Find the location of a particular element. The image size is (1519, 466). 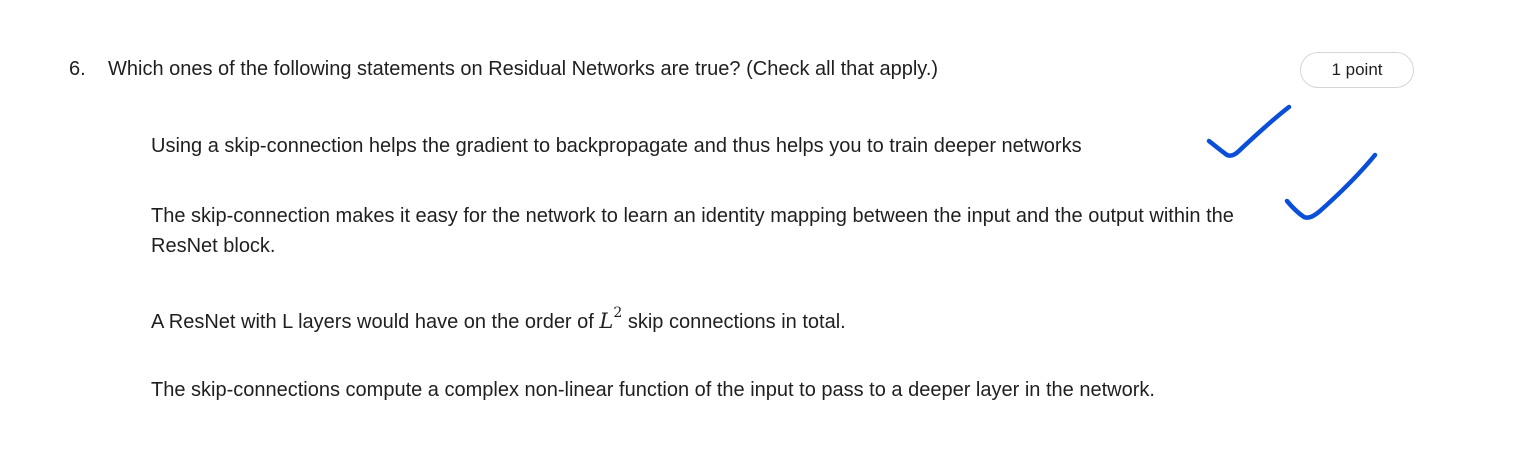

option-3-text-after: skip connections in total. is located at coordinates (734, 322).